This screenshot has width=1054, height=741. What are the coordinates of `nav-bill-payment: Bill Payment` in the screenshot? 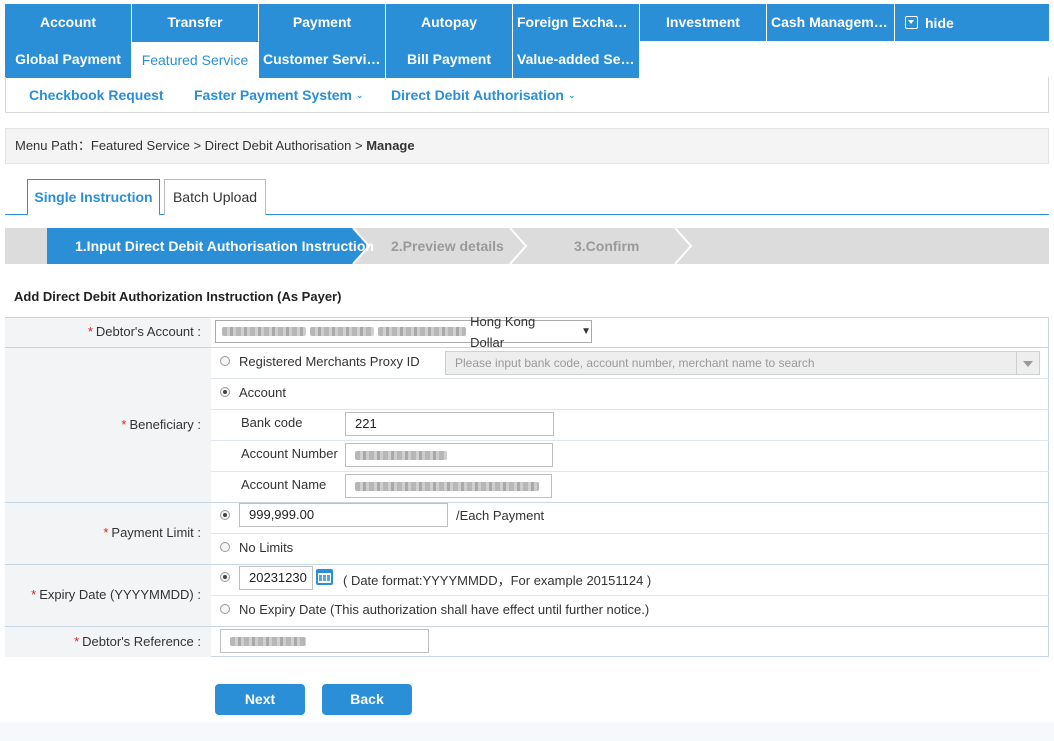 It's located at (449, 59).